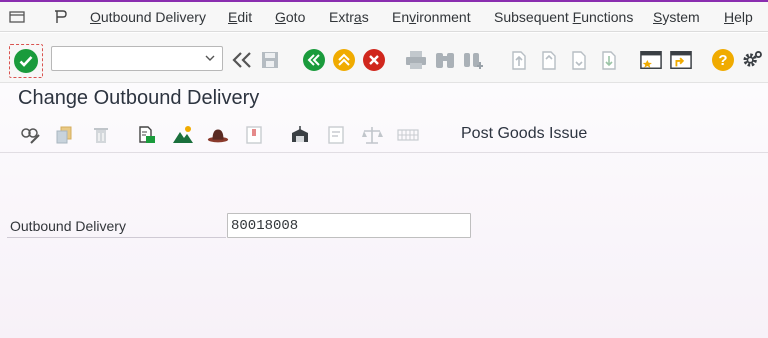  I want to click on menu-subsequent-functions: Subsequent Functions, so click(563, 17).